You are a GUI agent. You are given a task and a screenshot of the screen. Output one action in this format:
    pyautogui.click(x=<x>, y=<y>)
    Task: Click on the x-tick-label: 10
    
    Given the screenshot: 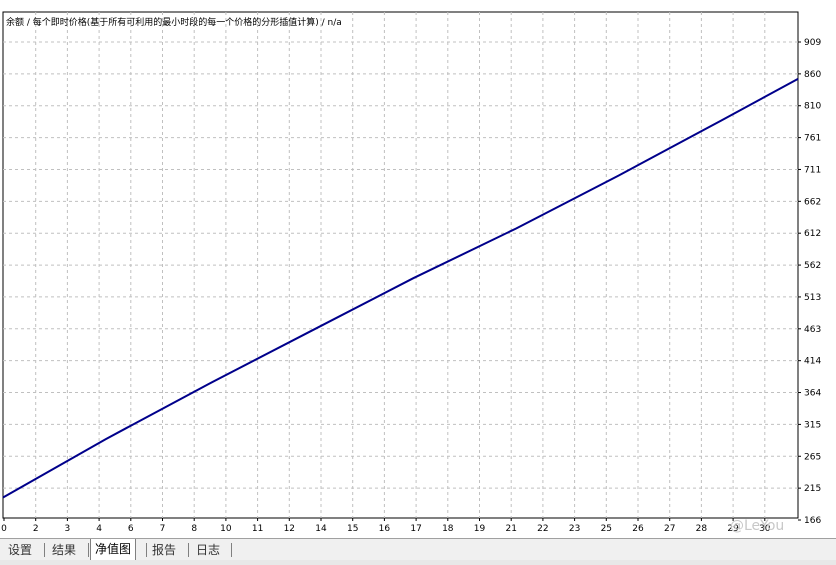 What is the action you would take?
    pyautogui.click(x=226, y=529)
    